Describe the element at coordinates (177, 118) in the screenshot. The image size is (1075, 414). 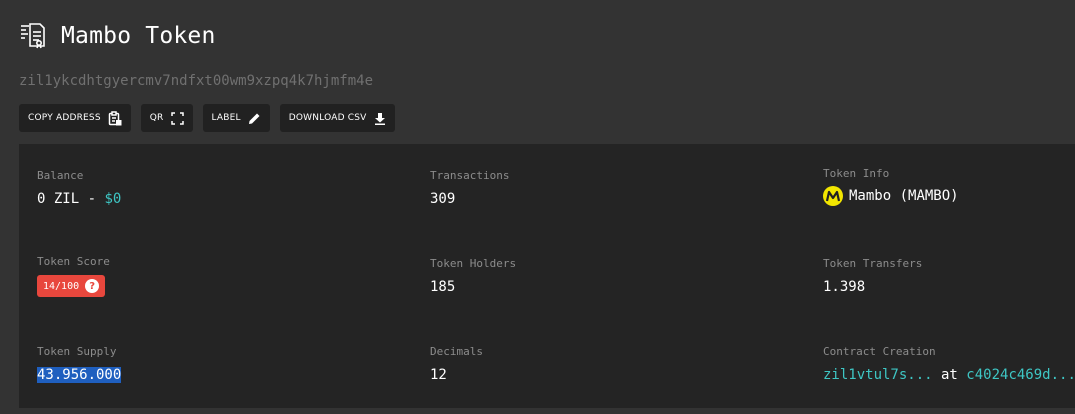
I see `fullscreen-icon` at that location.